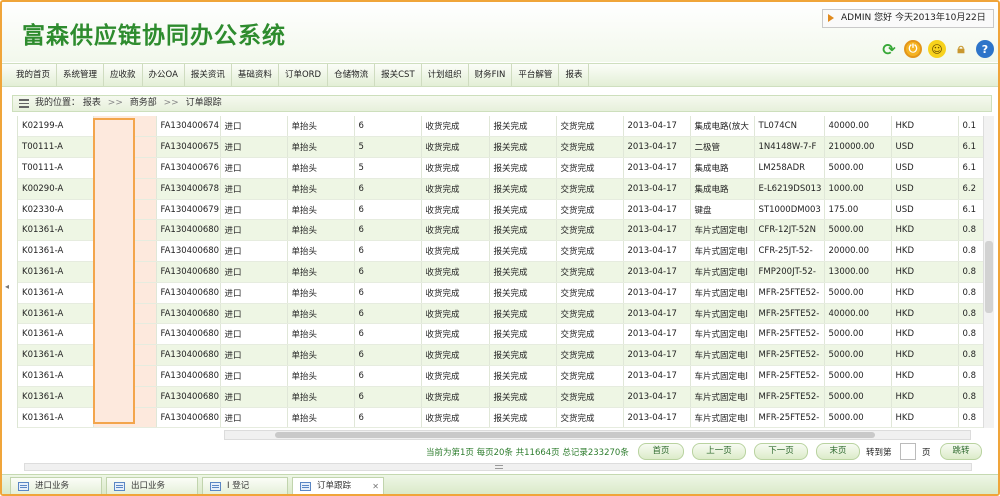 Image resolution: width=1000 pixels, height=496 pixels. I want to click on table-cell: 集成电路(放大, so click(722, 127).